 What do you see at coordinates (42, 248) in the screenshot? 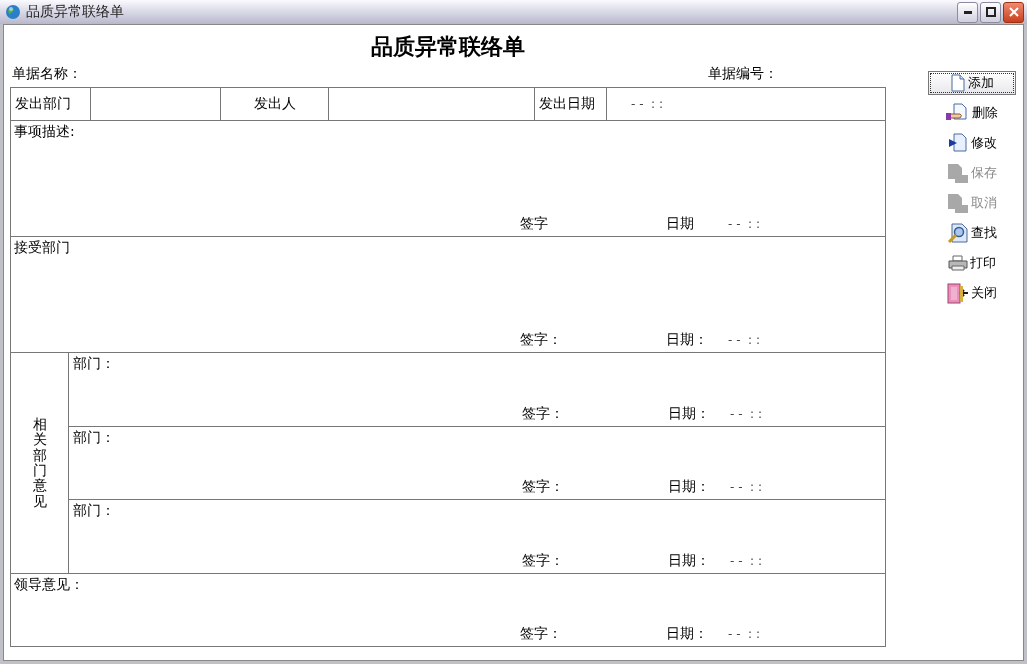
I see `section-label: 接受部门` at bounding box center [42, 248].